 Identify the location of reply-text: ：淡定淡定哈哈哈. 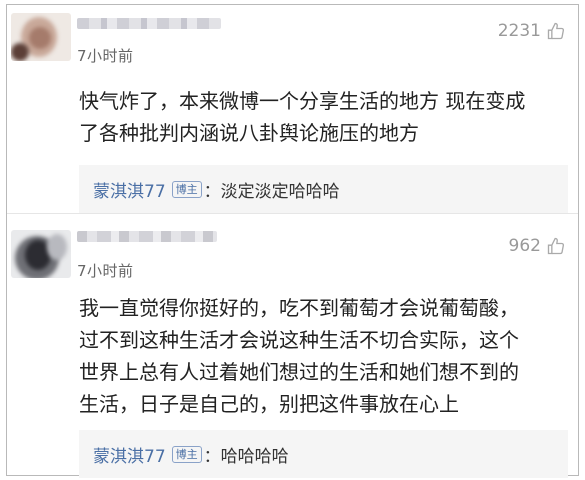
(271, 191).